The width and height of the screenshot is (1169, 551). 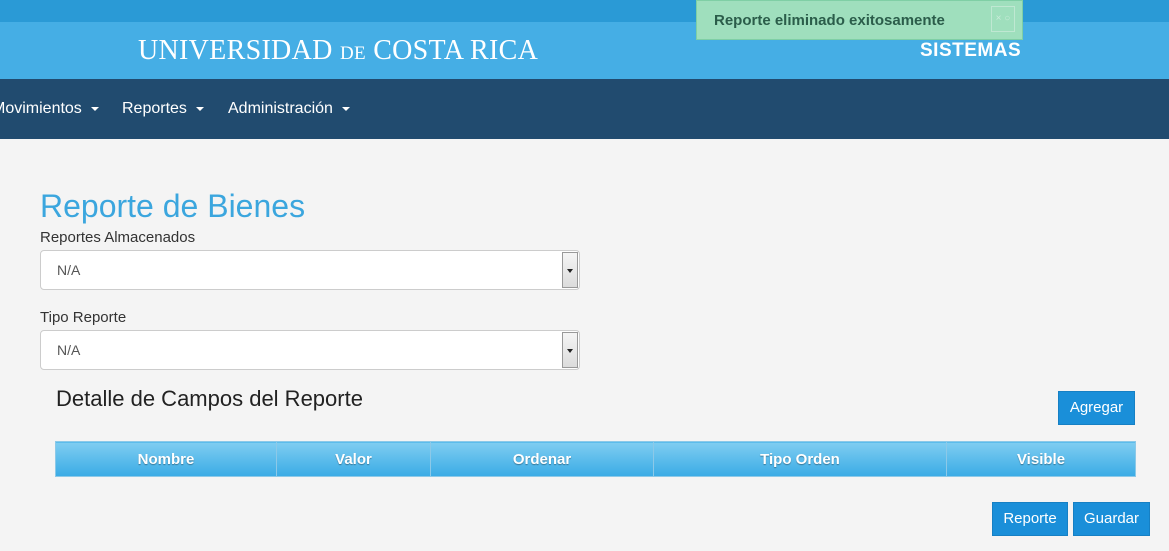 What do you see at coordinates (209, 398) in the screenshot?
I see `details-section-title: Detalle de Campos del Reporte` at bounding box center [209, 398].